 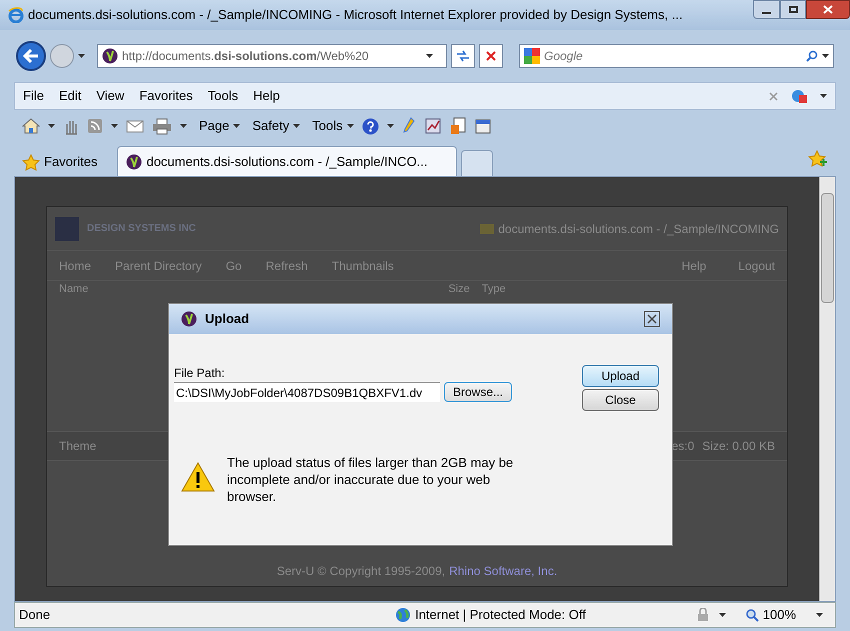 I want to click on star-icon, so click(x=31, y=162).